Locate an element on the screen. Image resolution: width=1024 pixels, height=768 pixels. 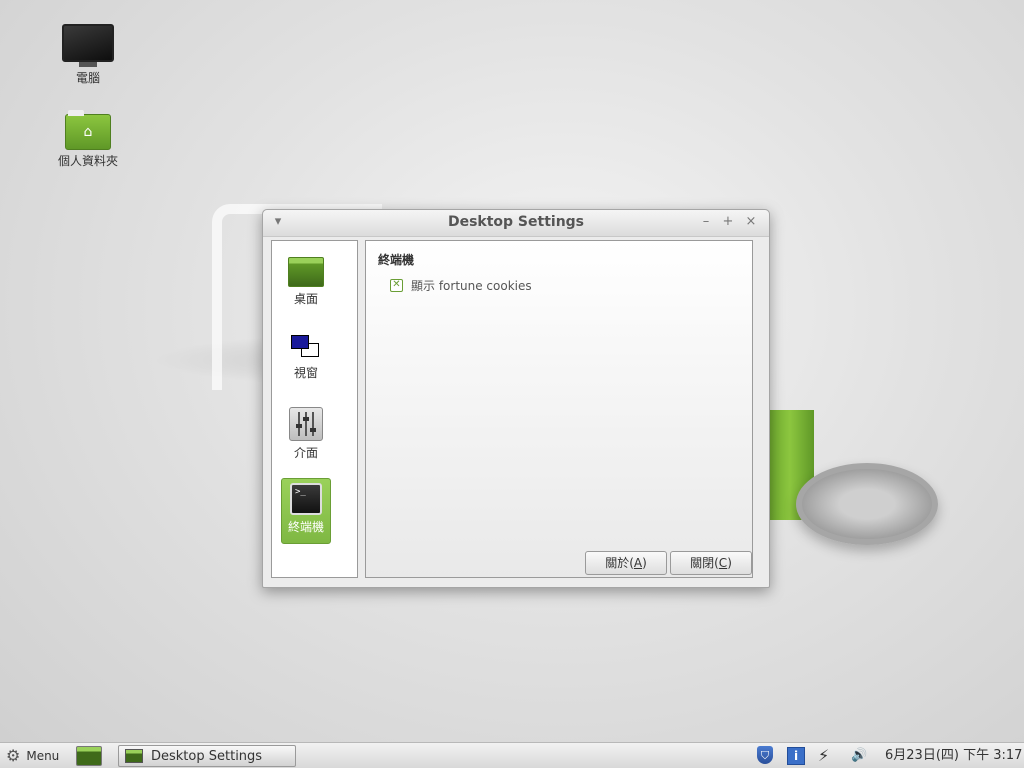
desktop-icon-label: 電腦 is located at coordinates (87, 78).